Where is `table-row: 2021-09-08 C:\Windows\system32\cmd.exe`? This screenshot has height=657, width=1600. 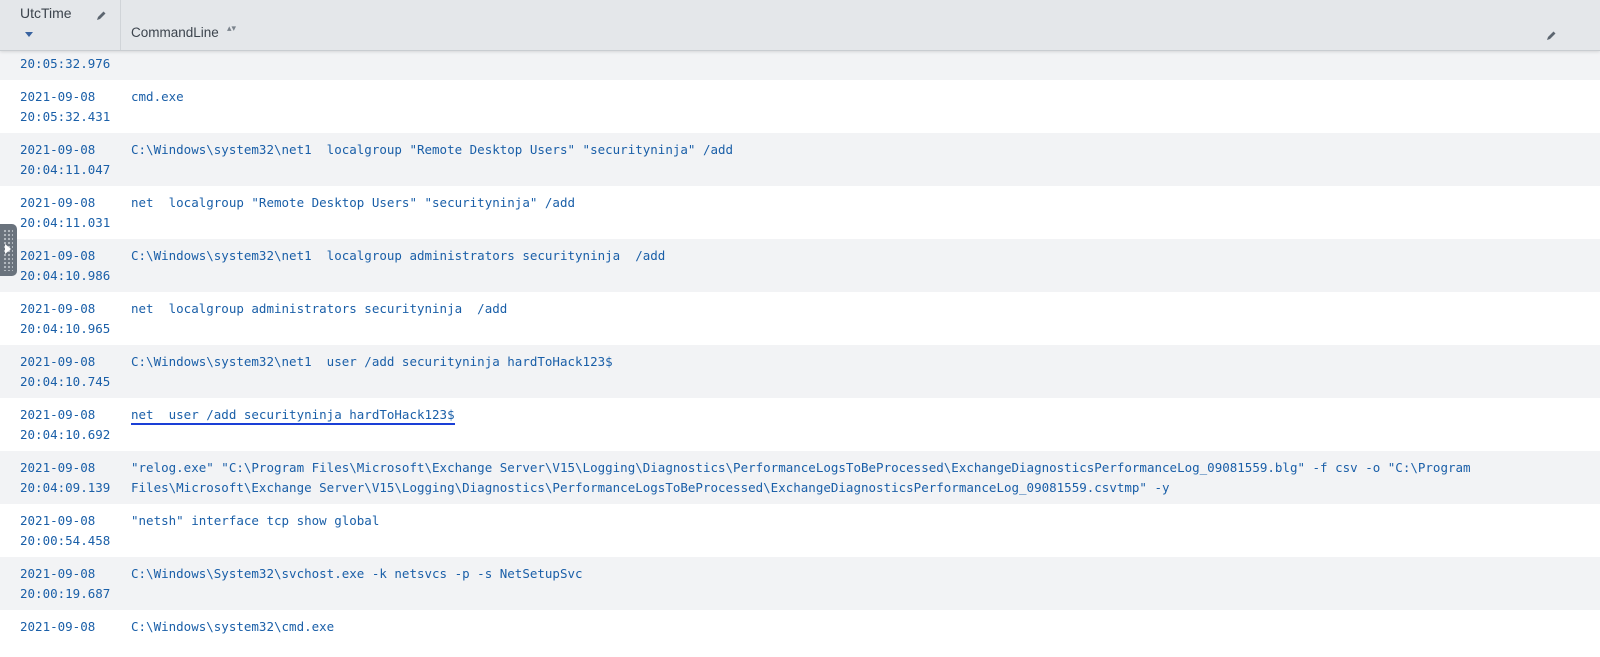
table-row: 2021-09-08 C:\Windows\system32\cmd.exe is located at coordinates (800, 633).